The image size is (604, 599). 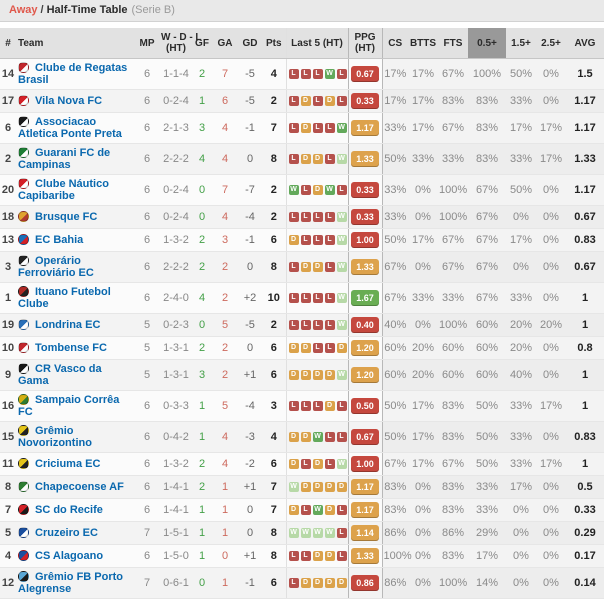 What do you see at coordinates (176, 267) in the screenshot?
I see `wdl-cell: 2-2-2` at bounding box center [176, 267].